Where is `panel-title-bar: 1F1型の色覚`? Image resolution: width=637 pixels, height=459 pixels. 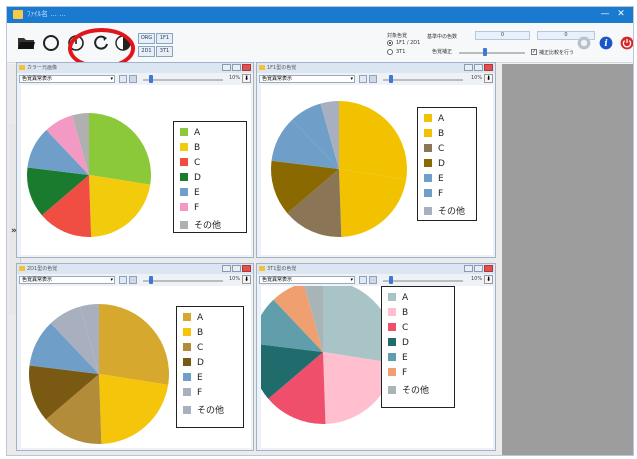
panel-title-bar: 1F1型の色覚 is located at coordinates (376, 68).